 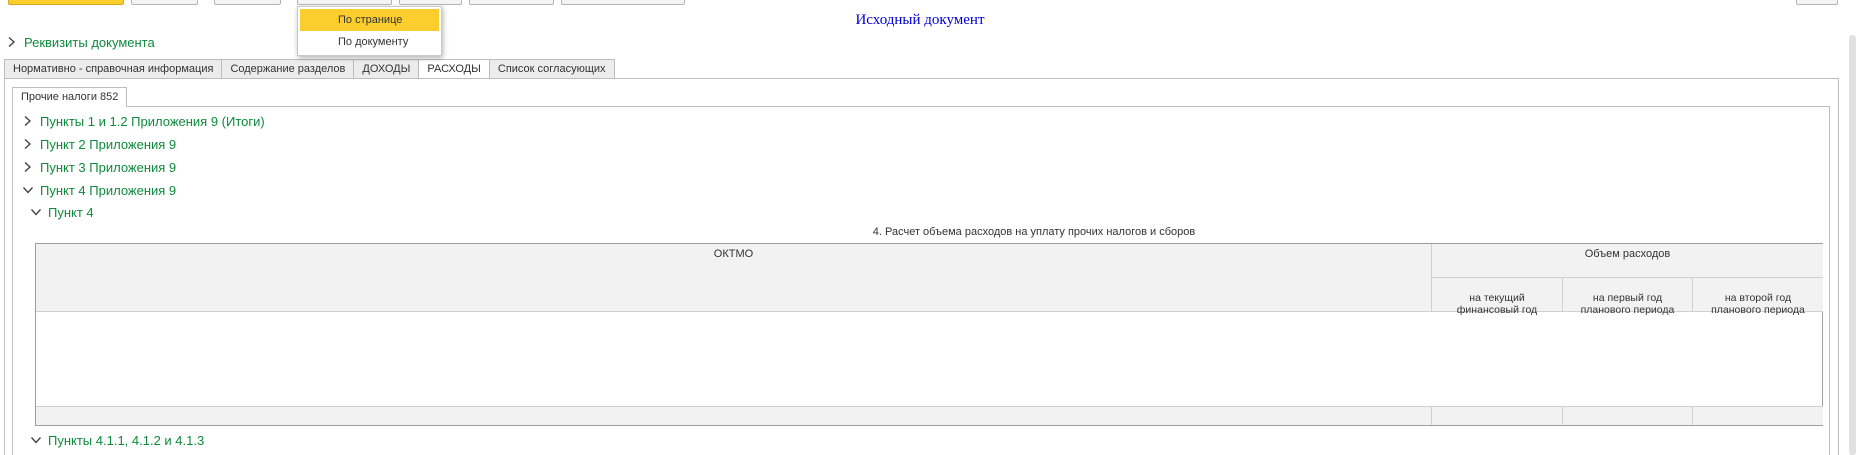 I want to click on section-item: Пункты 1 и 1.2 Приложения 9 (Итоги), so click(x=143, y=121).